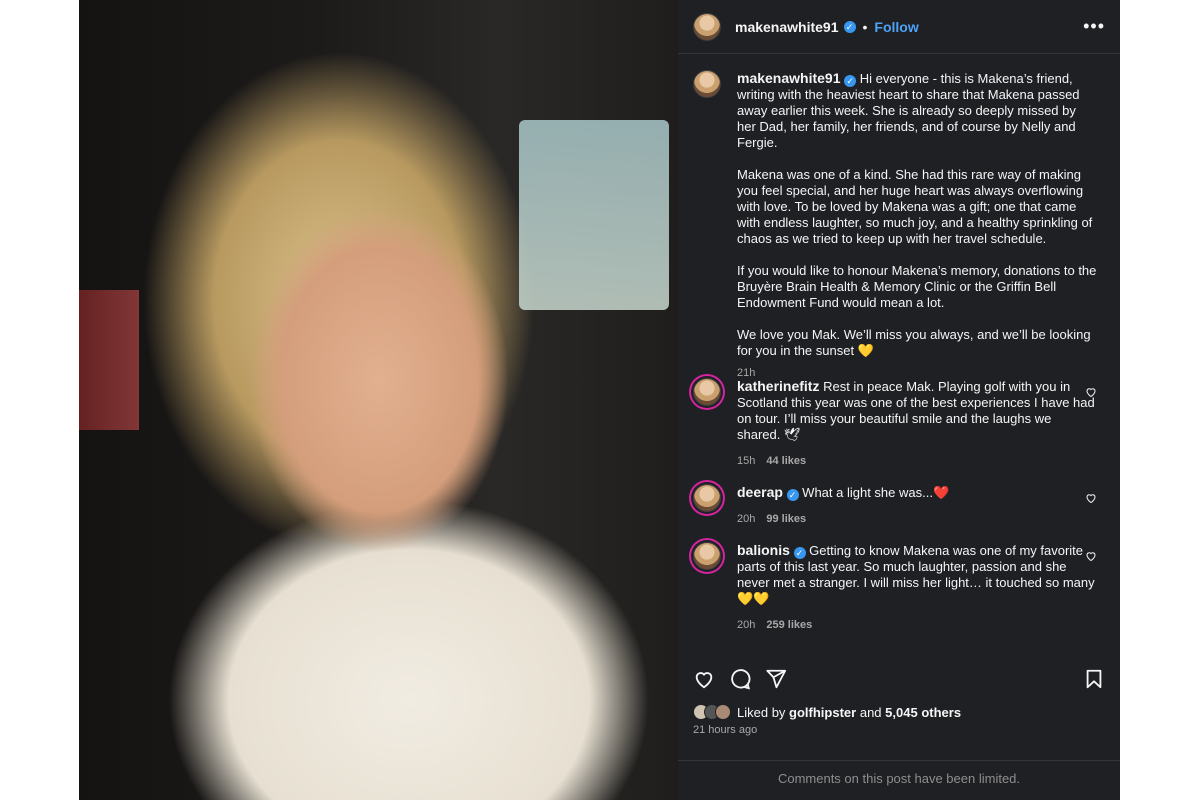  I want to click on comment-time: 15h, so click(746, 461).